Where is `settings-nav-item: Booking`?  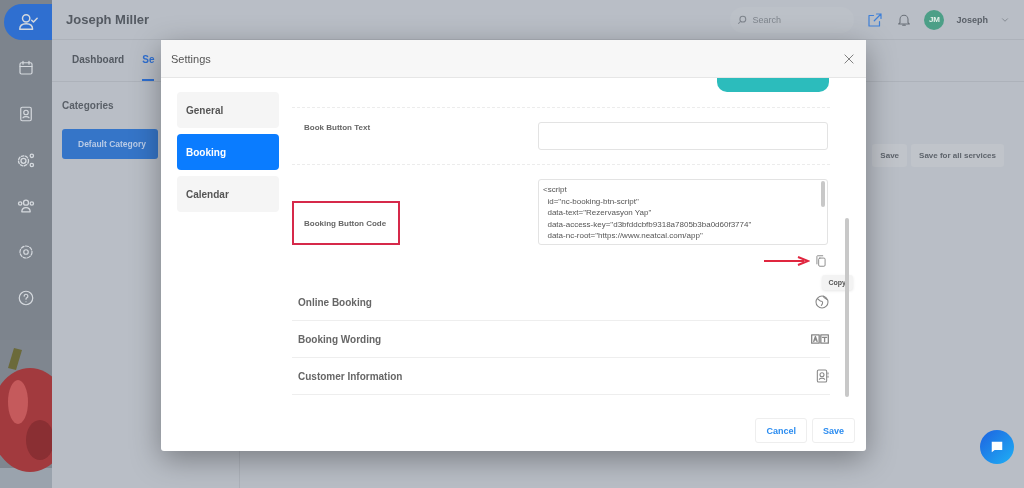 settings-nav-item: Booking is located at coordinates (228, 152).